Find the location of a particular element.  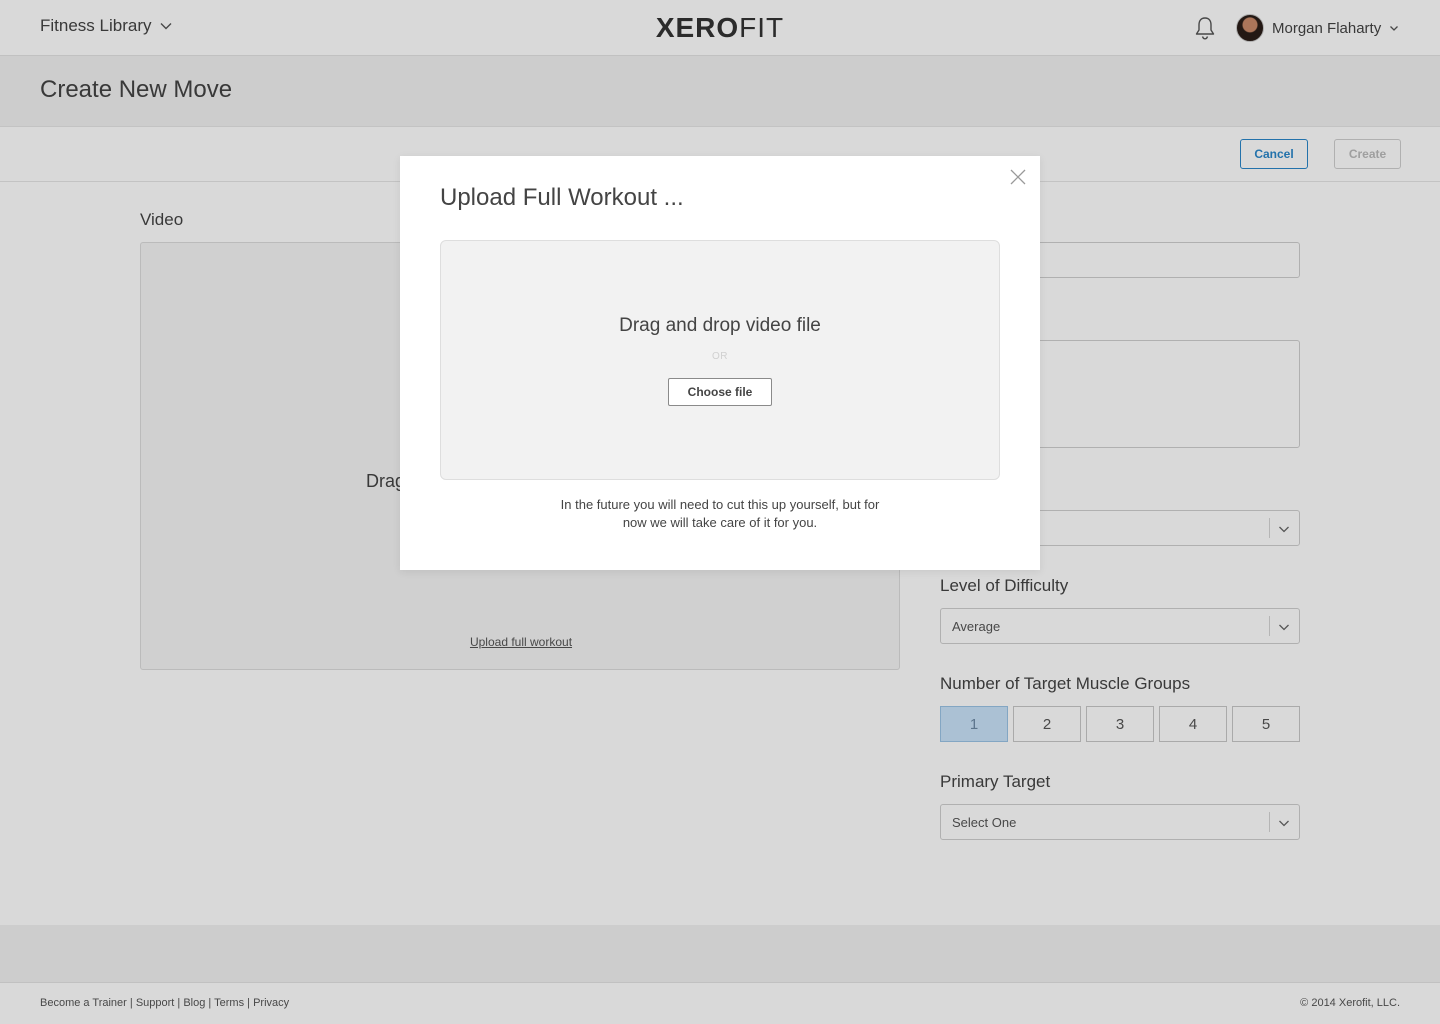

close-icon is located at coordinates (1018, 177).